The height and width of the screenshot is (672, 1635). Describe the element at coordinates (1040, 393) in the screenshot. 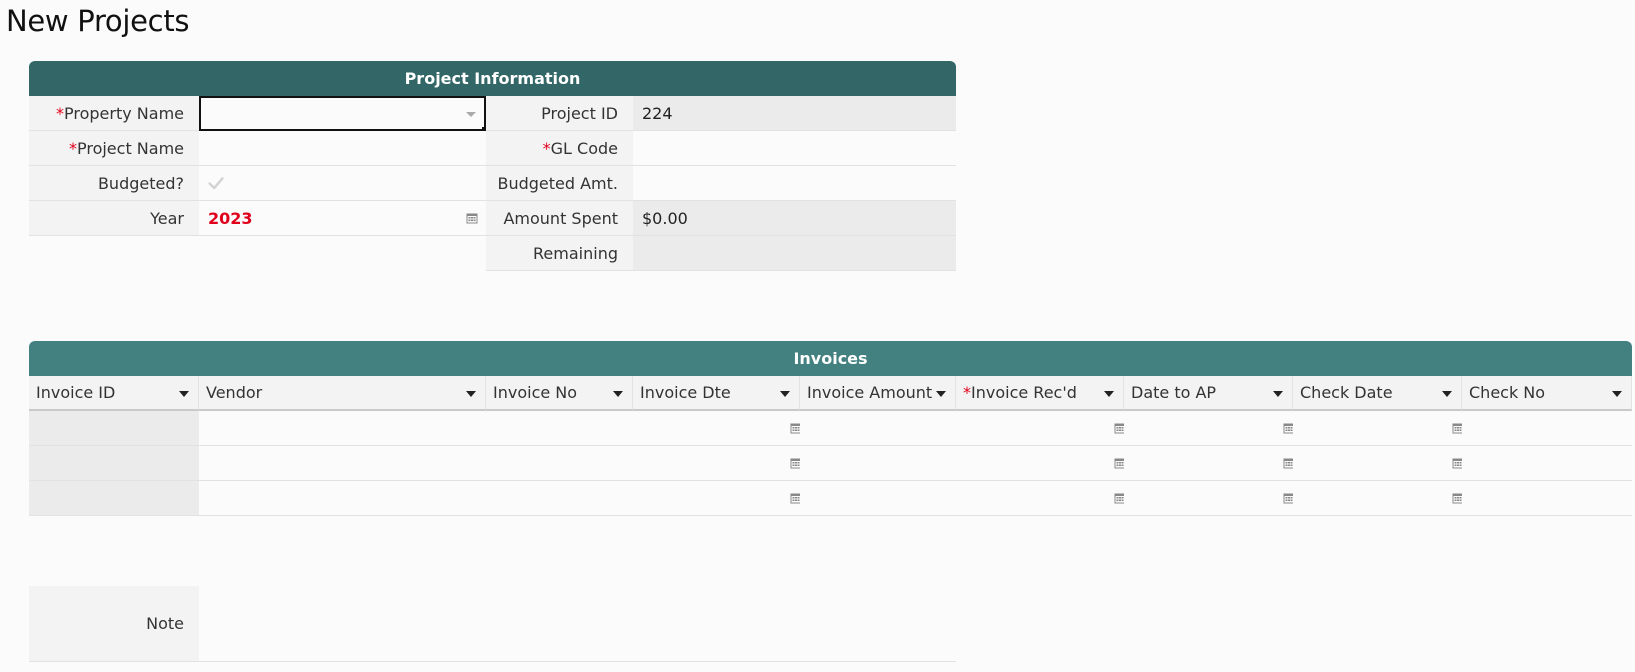

I see `column-header-invoice-rec-d: * Invoice Rec'd` at that location.